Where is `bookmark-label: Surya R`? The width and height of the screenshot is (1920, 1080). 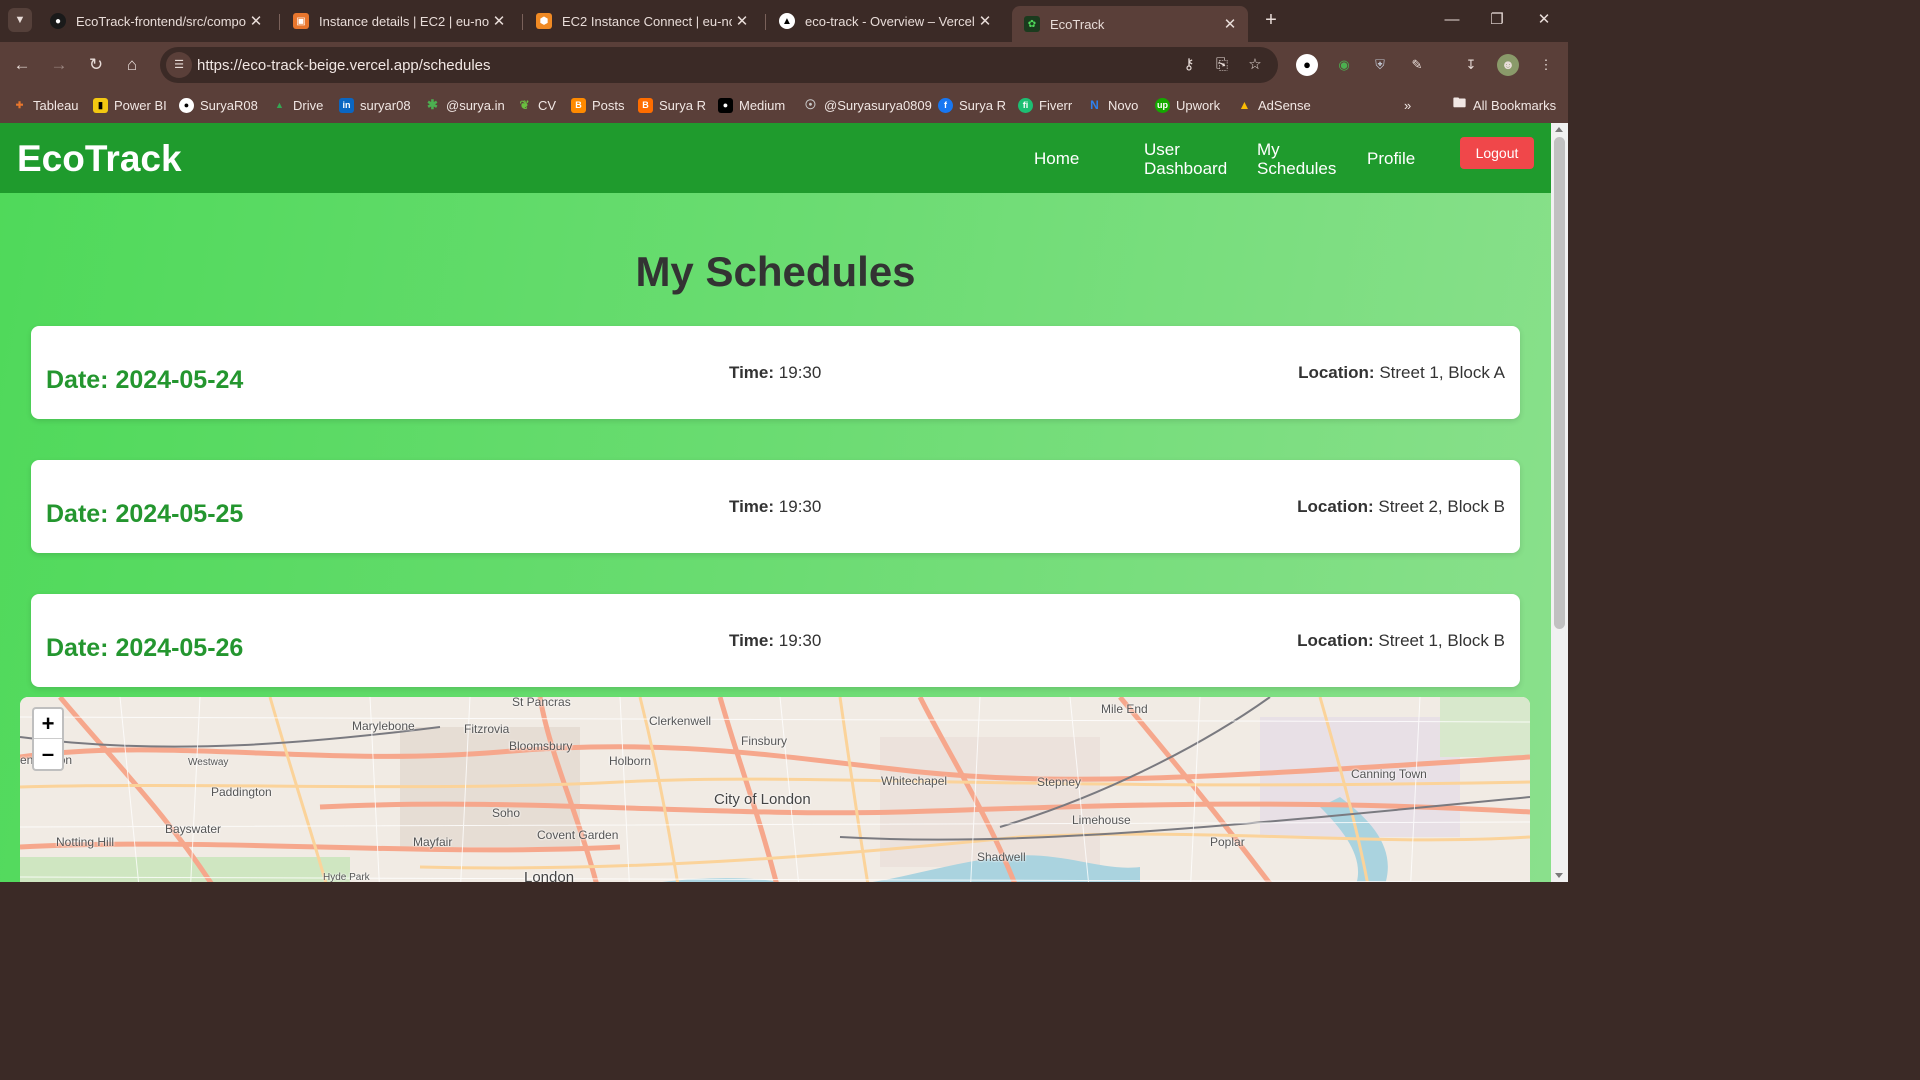
bookmark-label: Surya R is located at coordinates (682, 105).